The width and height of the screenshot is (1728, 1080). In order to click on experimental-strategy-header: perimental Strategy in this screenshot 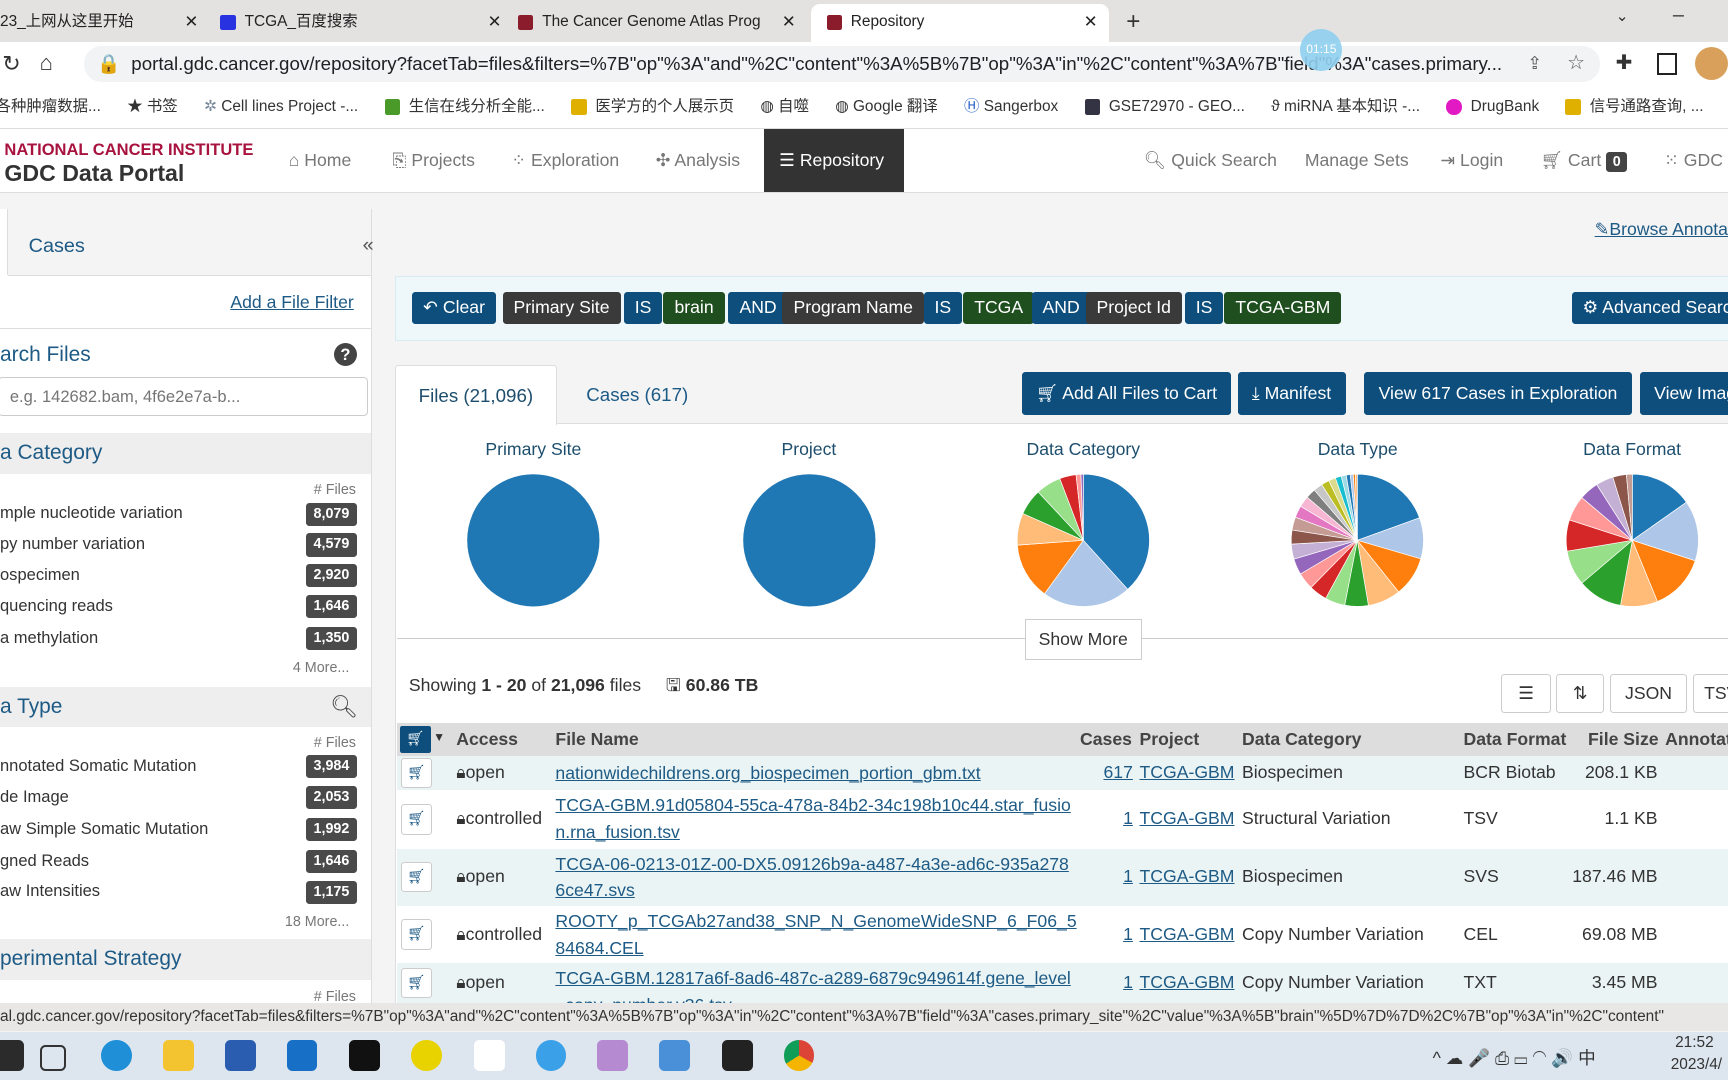, I will do `click(186, 959)`.